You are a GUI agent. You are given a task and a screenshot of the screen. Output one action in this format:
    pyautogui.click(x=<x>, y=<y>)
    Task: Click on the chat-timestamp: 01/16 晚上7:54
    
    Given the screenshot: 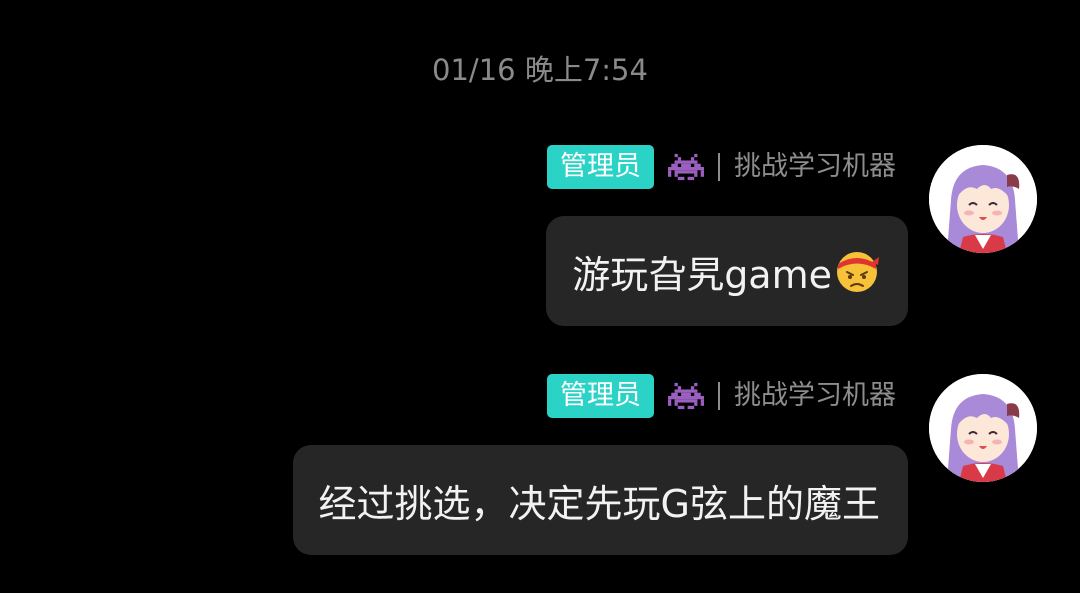 What is the action you would take?
    pyautogui.click(x=540, y=70)
    